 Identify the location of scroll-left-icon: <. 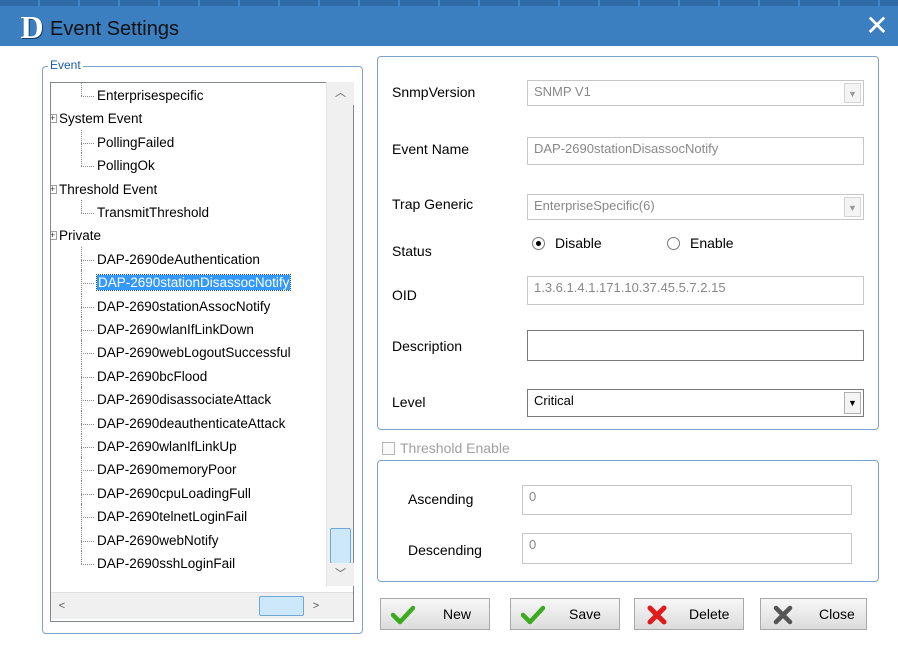
(62, 606).